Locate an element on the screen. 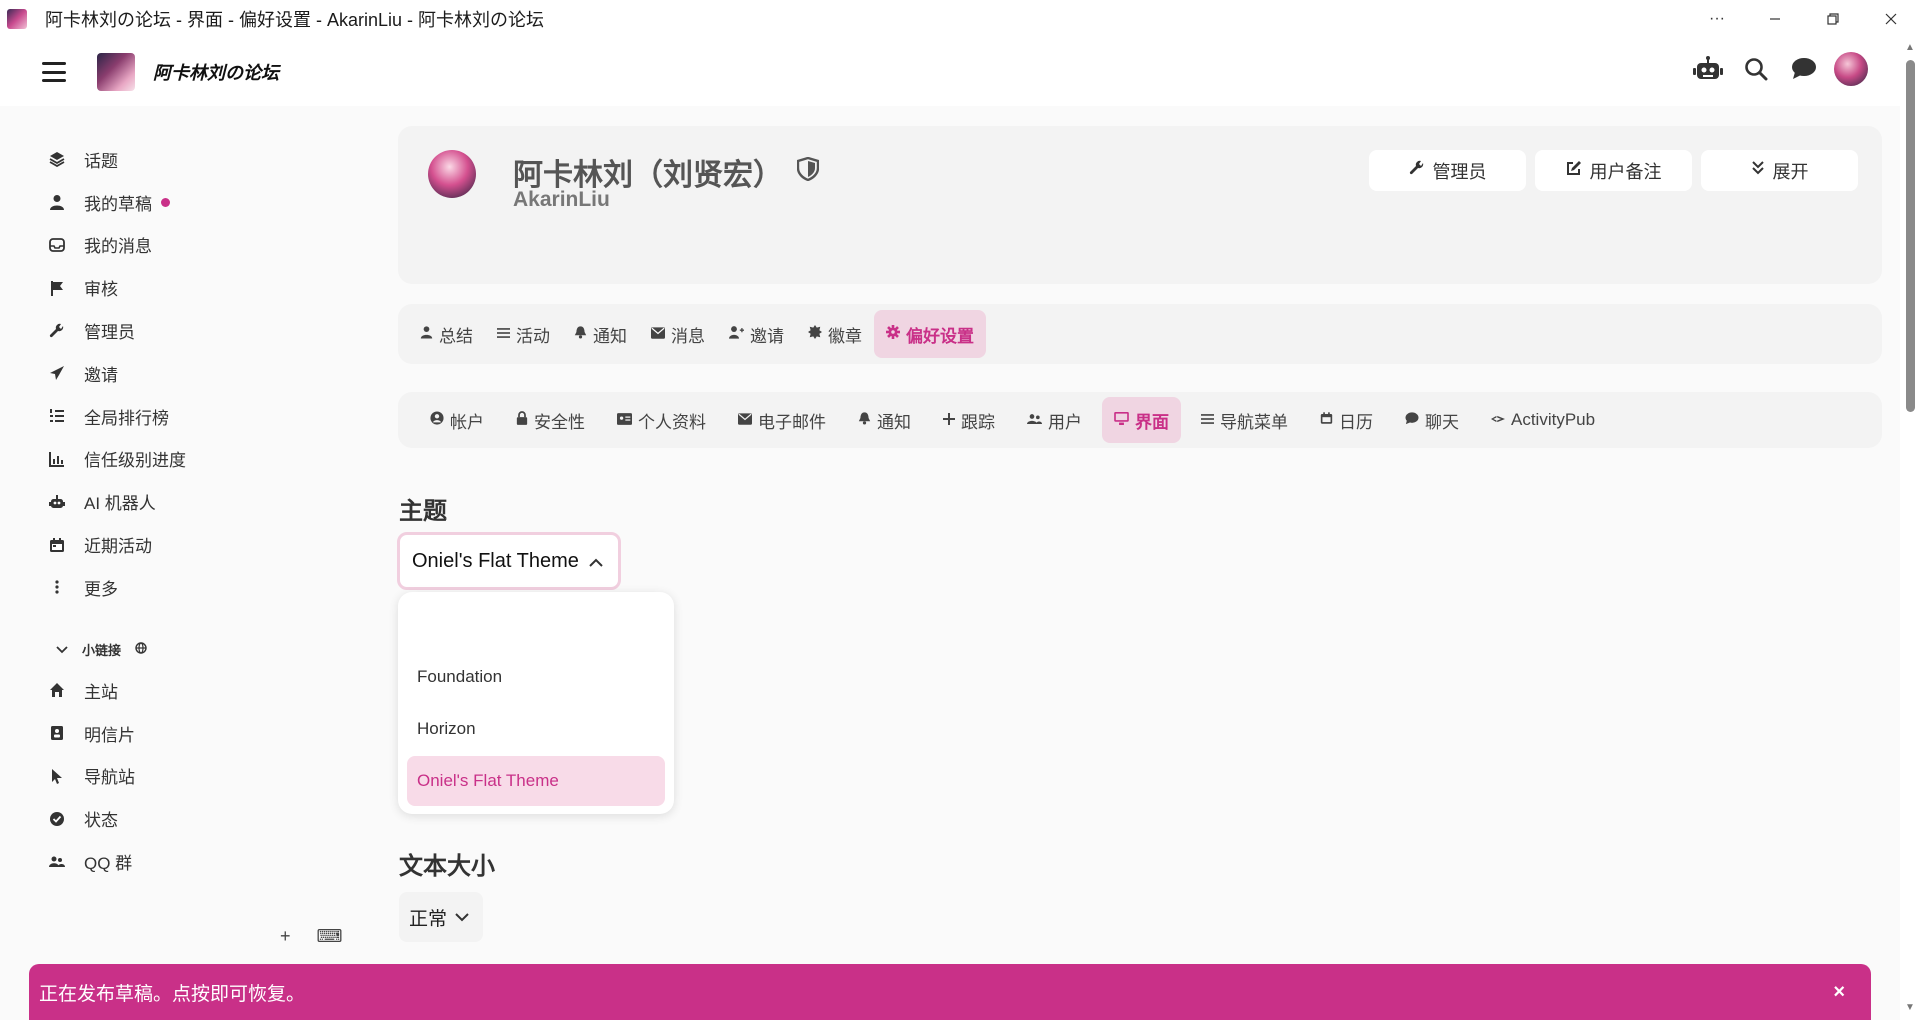  sidebar-item-label: 我的草稿 is located at coordinates (118, 204).